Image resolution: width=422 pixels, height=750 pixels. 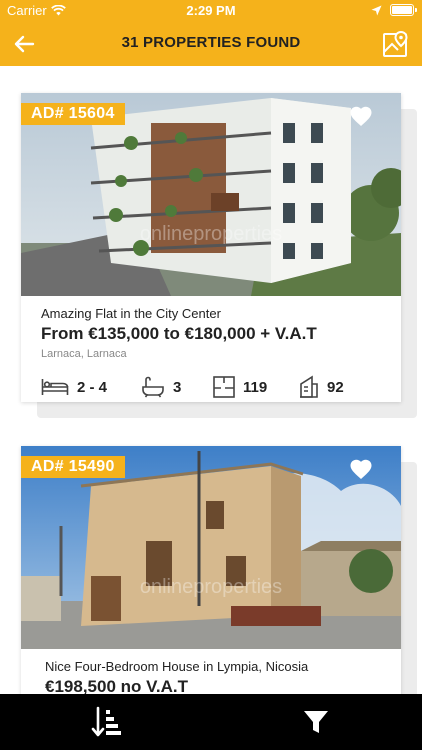 What do you see at coordinates (117, 685) in the screenshot?
I see `property-price: €198,500 no V.A.T` at bounding box center [117, 685].